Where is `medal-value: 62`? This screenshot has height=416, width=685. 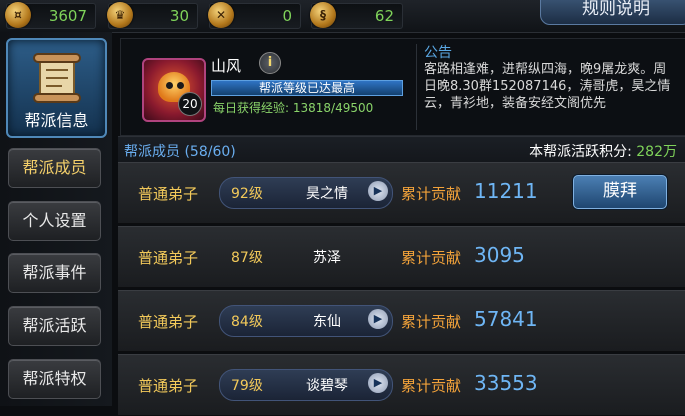
medal-value: 62 is located at coordinates (384, 16).